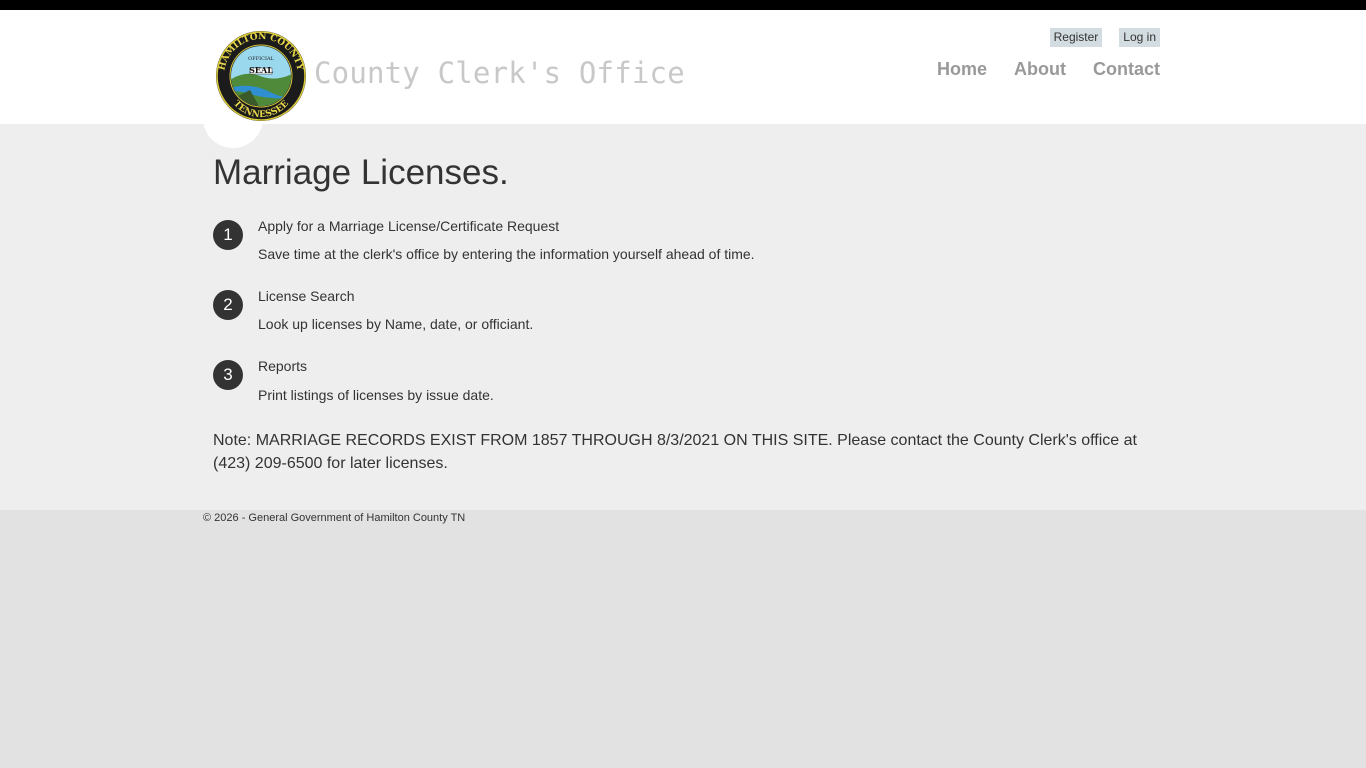 This screenshot has width=1366, height=768. Describe the element at coordinates (1076, 37) in the screenshot. I see `register-link: Register` at that location.